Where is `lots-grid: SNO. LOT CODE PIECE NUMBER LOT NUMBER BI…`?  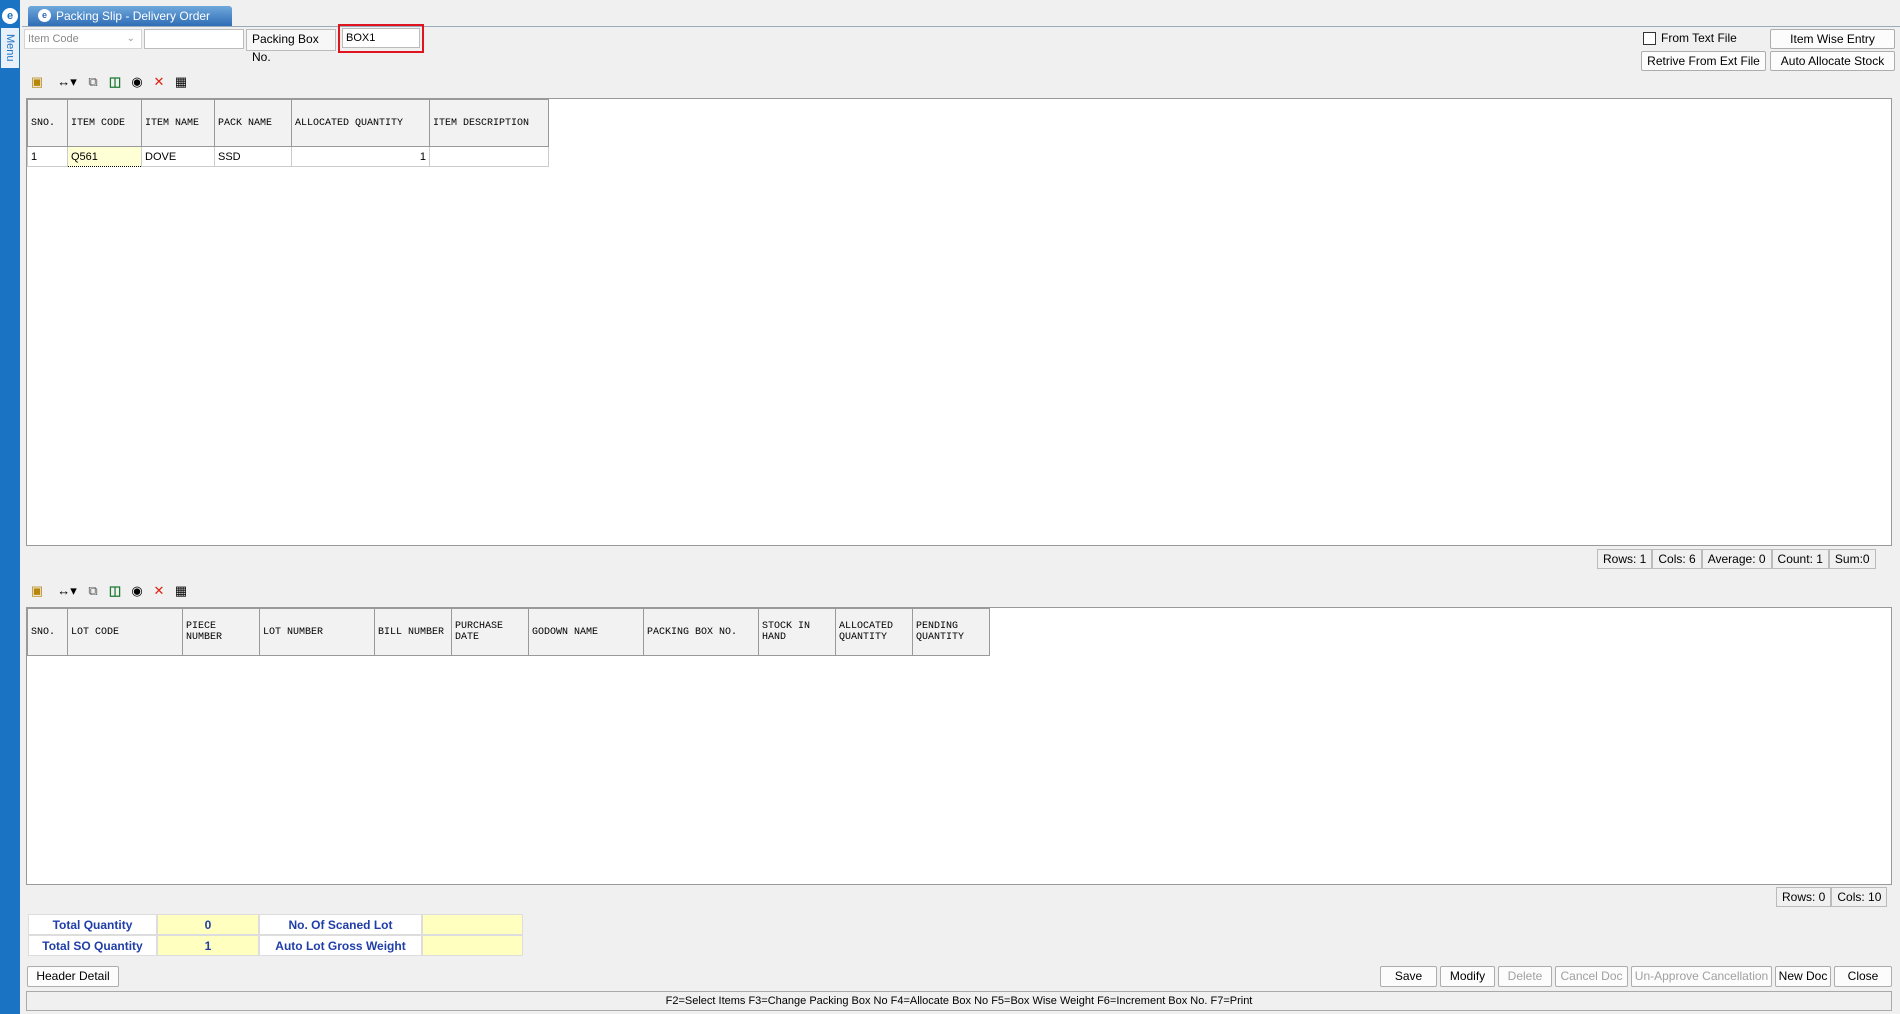
lots-grid: SNO. LOT CODE PIECE NUMBER LOT NUMBER BI… is located at coordinates (508, 632).